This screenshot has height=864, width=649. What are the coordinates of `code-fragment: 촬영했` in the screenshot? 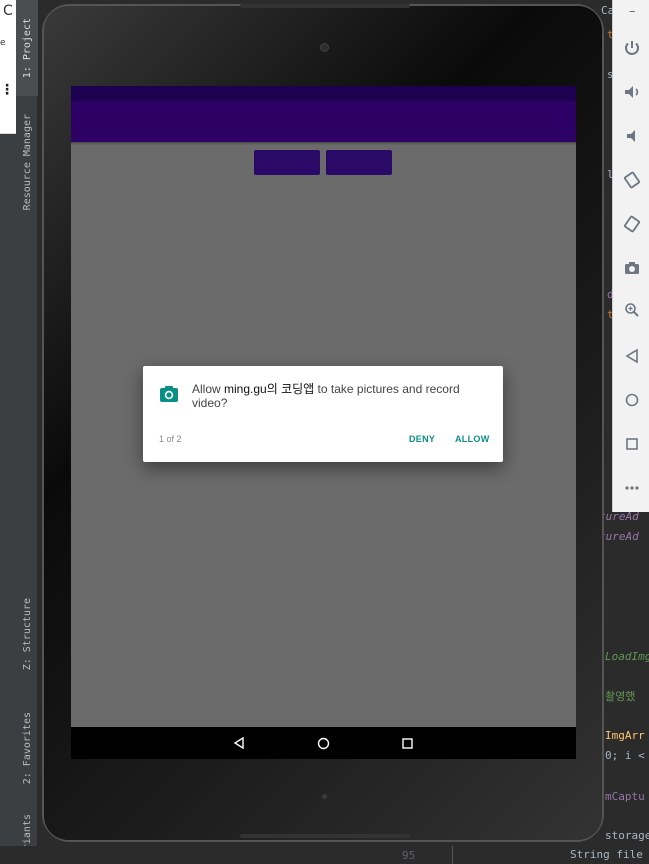 It's located at (620, 696).